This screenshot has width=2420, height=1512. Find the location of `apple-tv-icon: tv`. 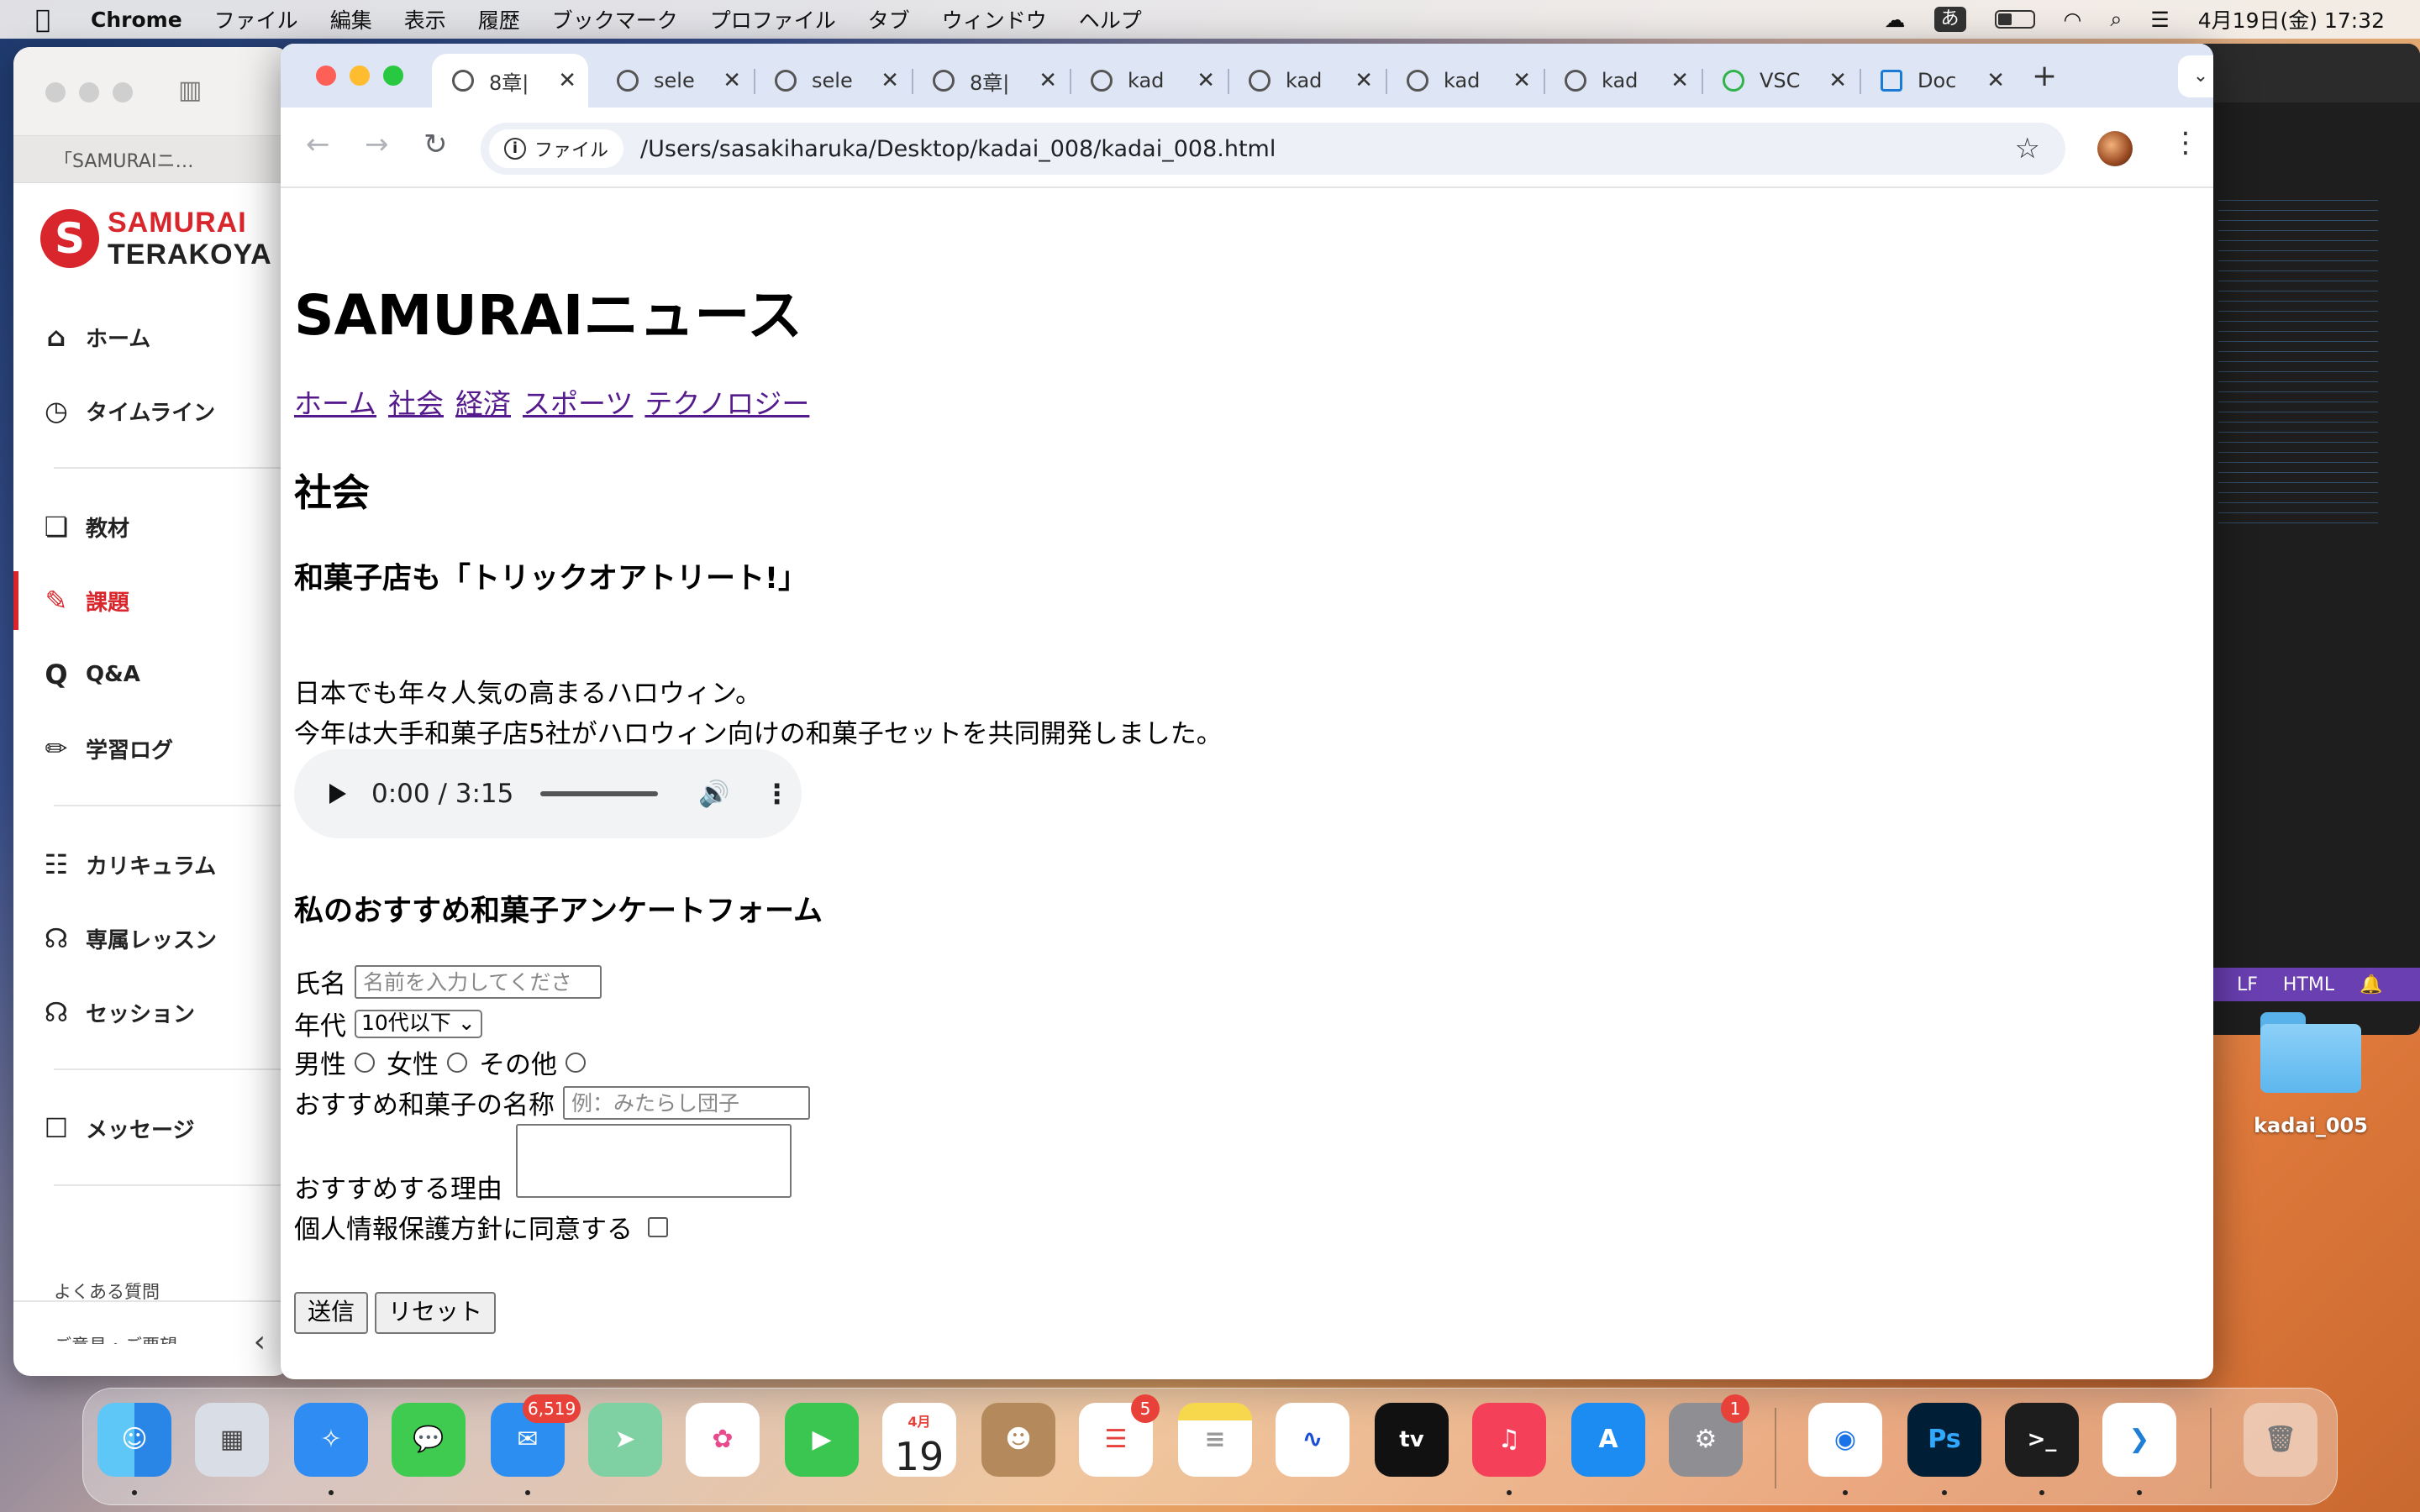

apple-tv-icon: tv is located at coordinates (1412, 1440).